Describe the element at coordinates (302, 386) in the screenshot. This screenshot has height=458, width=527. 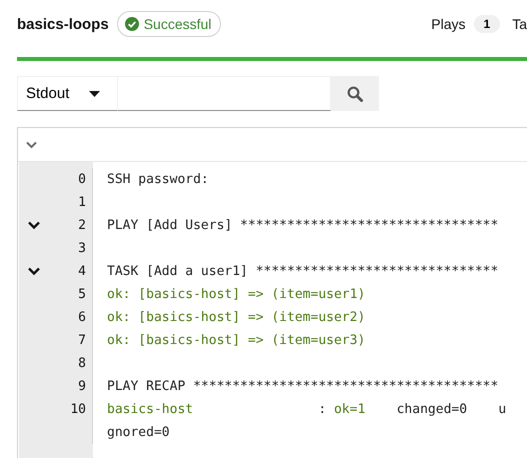
I see `log-text: PLAY RECAP ***************************************` at that location.